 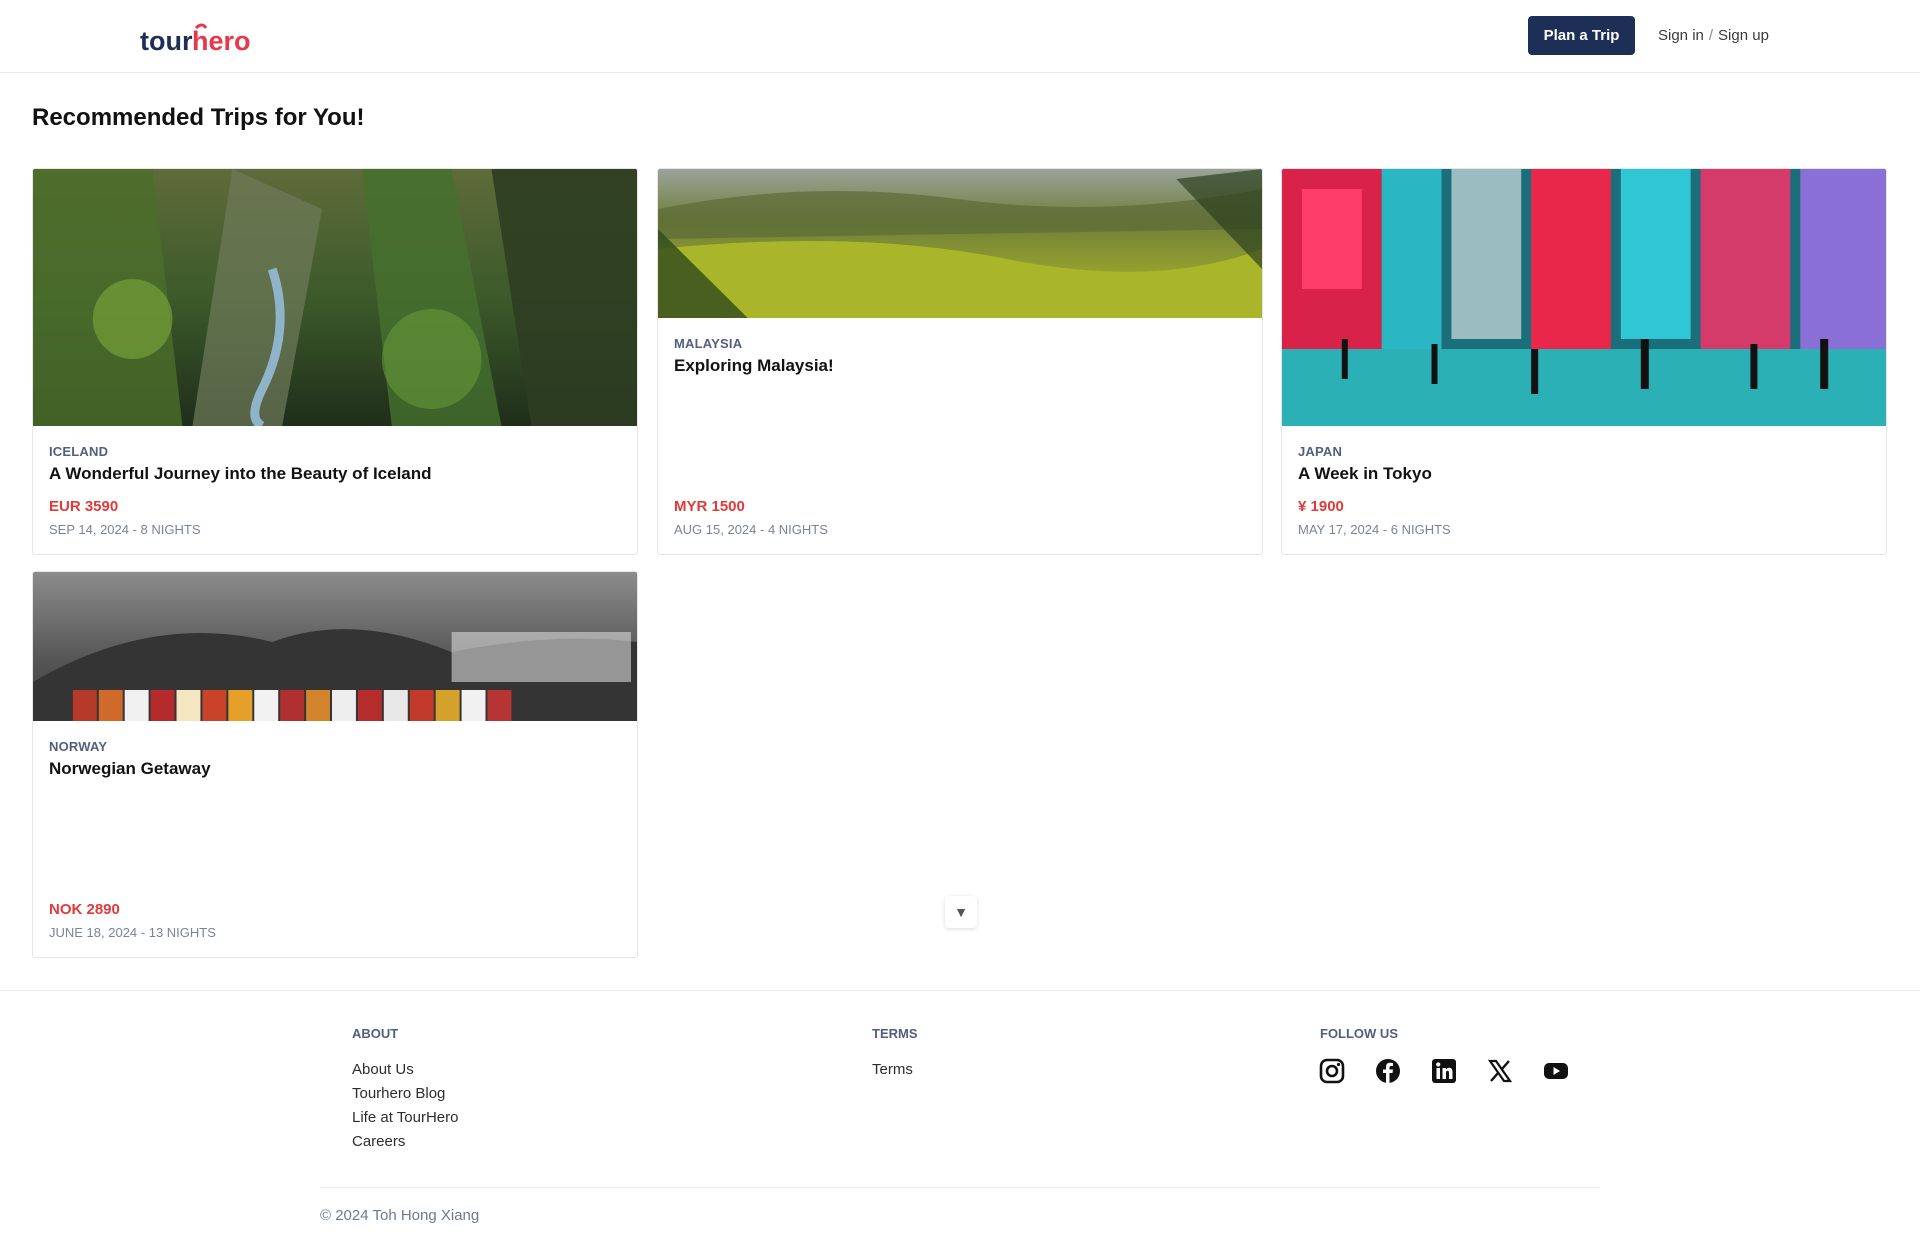 What do you see at coordinates (751, 529) in the screenshot?
I see `trip-date: AUG 15, 2024 - 4 NIGHTS` at bounding box center [751, 529].